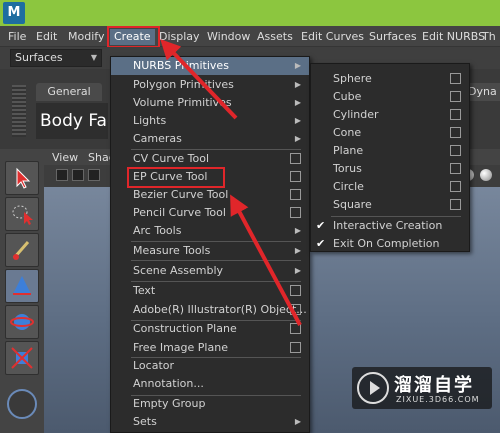 The image size is (500, 433). What do you see at coordinates (347, 168) in the screenshot?
I see `menu-item-label: Torus` at bounding box center [347, 168].